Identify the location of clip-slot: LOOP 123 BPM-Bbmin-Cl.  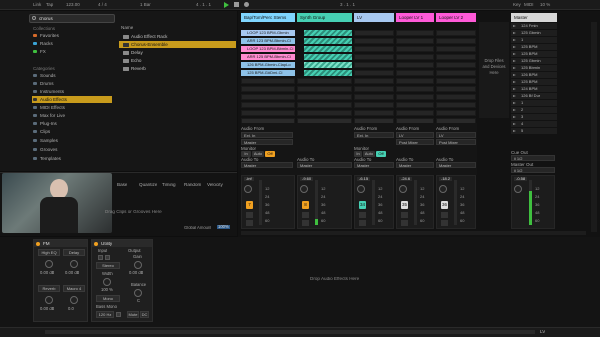
(268, 49).